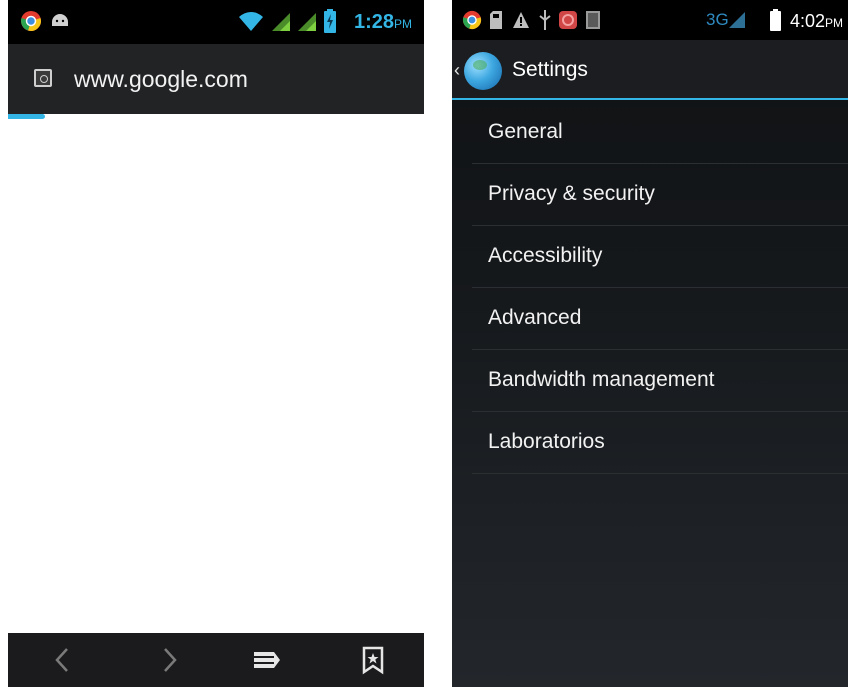 The image size is (848, 687). What do you see at coordinates (267, 660) in the screenshot?
I see `tabs-icon` at bounding box center [267, 660].